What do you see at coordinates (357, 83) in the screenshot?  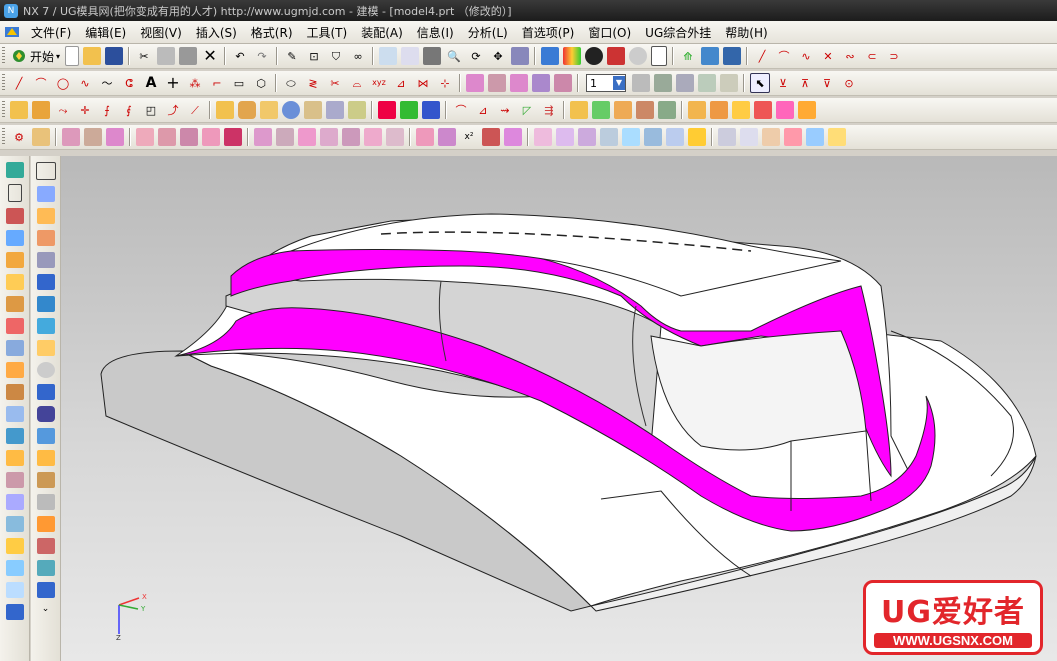 I see `bridge-icon: ⌓` at bounding box center [357, 83].